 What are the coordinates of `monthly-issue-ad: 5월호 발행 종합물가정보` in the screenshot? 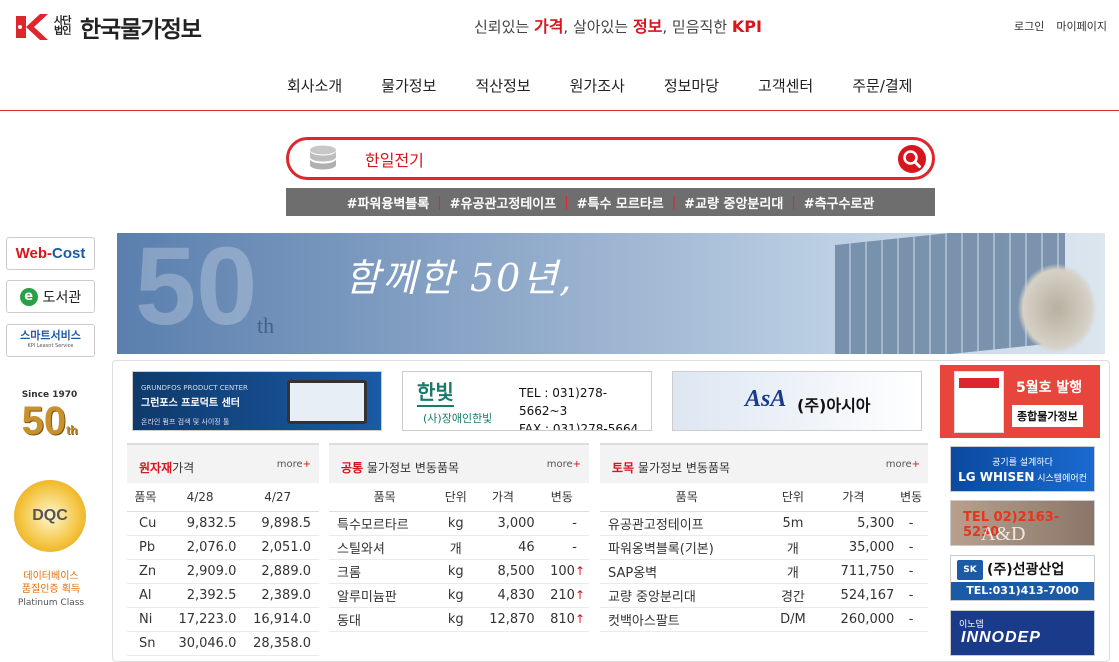 It's located at (1020, 401).